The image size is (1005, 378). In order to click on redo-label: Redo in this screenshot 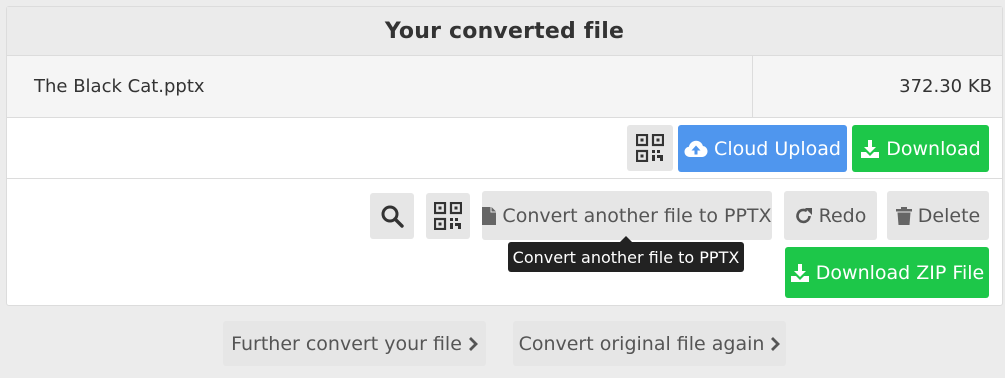, I will do `click(842, 215)`.